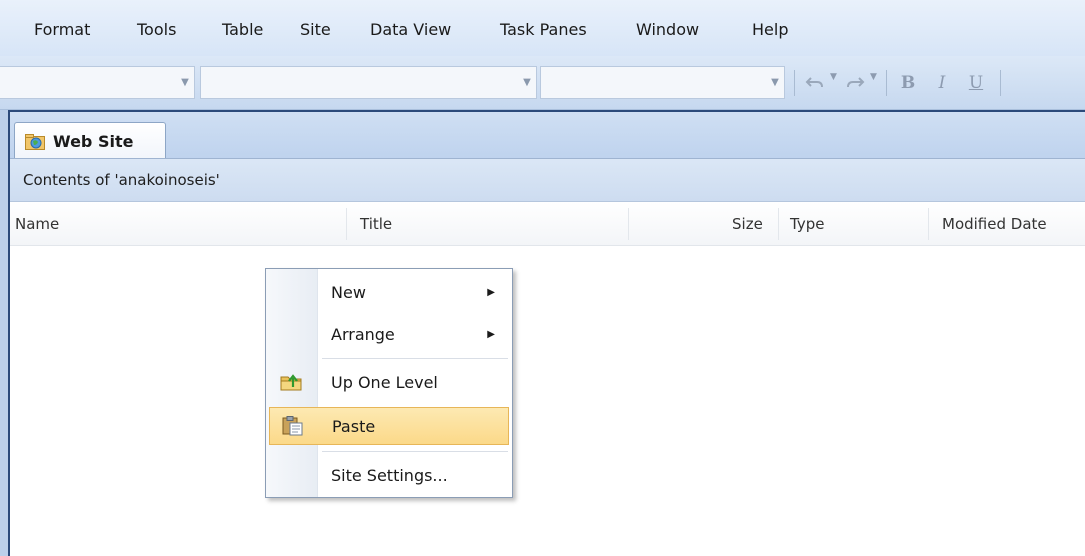 This screenshot has height=556, width=1085. I want to click on context-menu-arrange: Arrange ▶, so click(389, 334).